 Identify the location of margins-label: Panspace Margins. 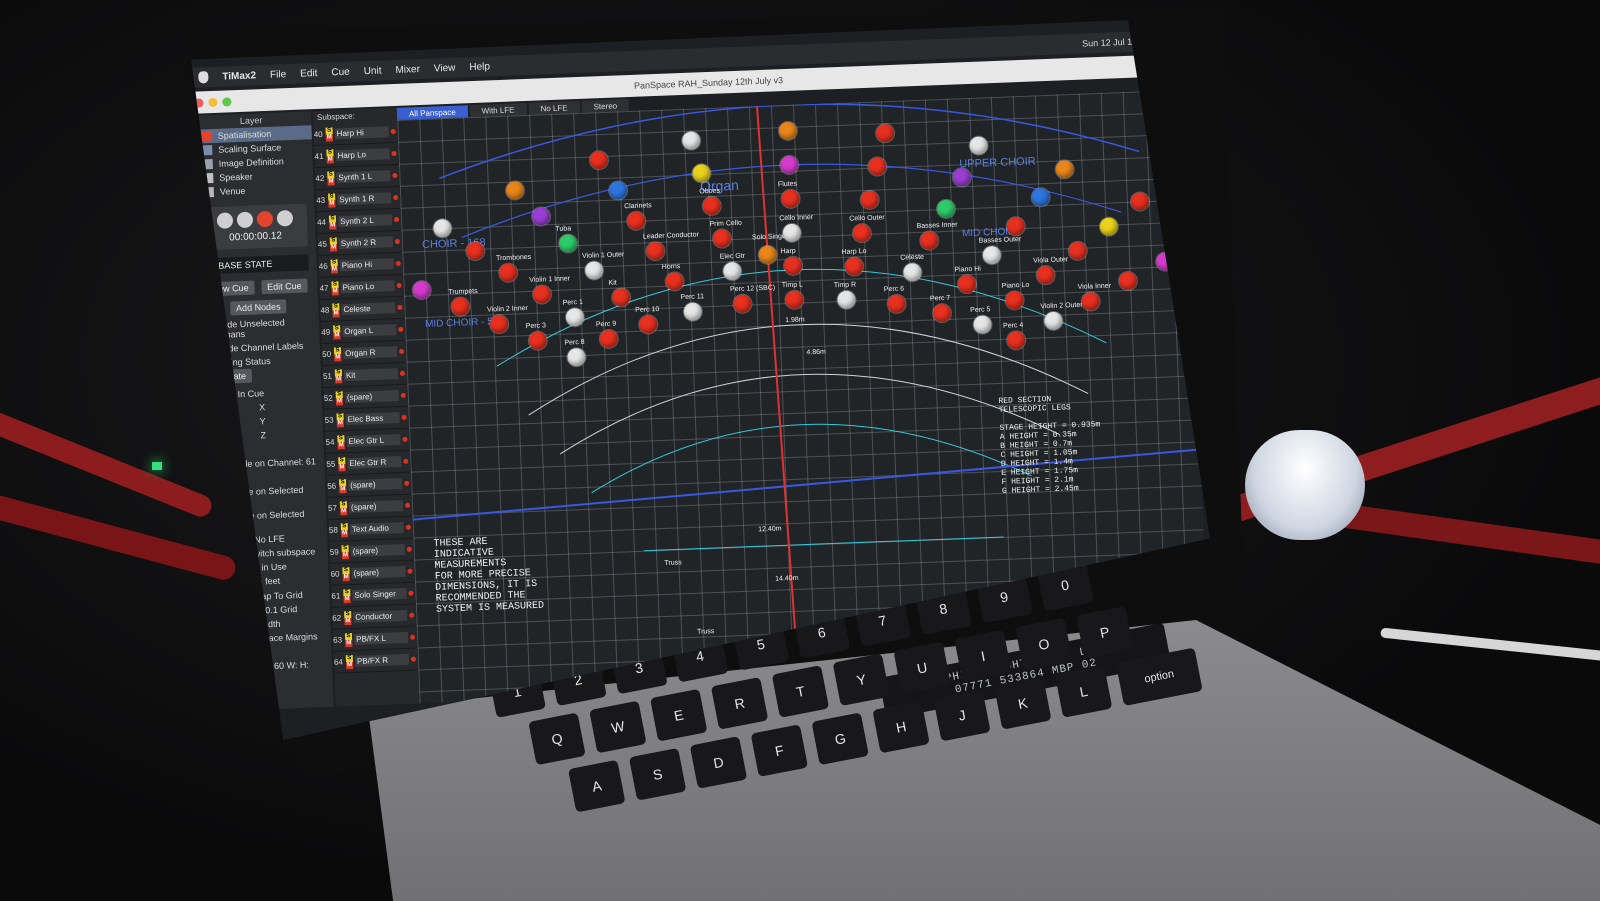
(280, 637).